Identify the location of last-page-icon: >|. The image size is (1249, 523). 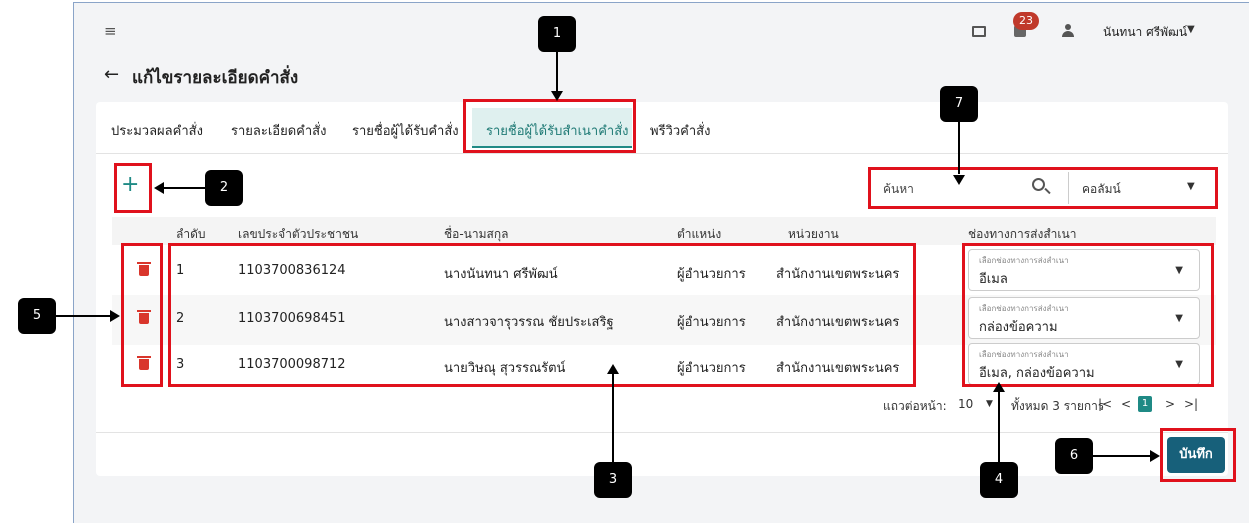
(1191, 404).